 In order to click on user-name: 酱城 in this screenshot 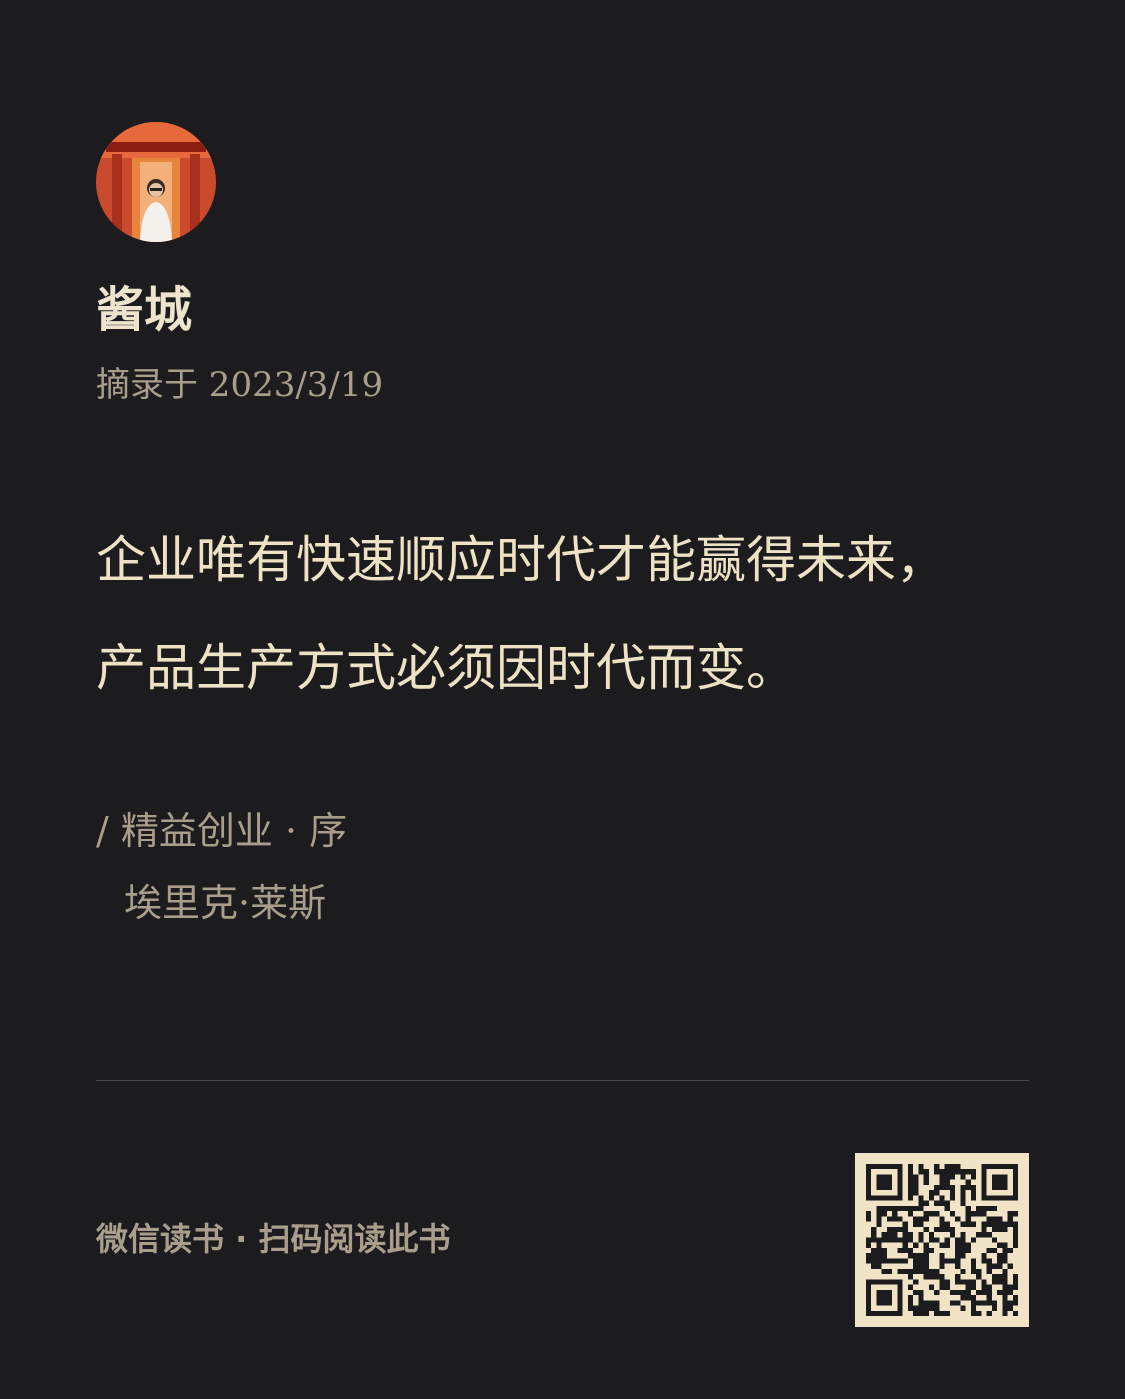, I will do `click(144, 310)`.